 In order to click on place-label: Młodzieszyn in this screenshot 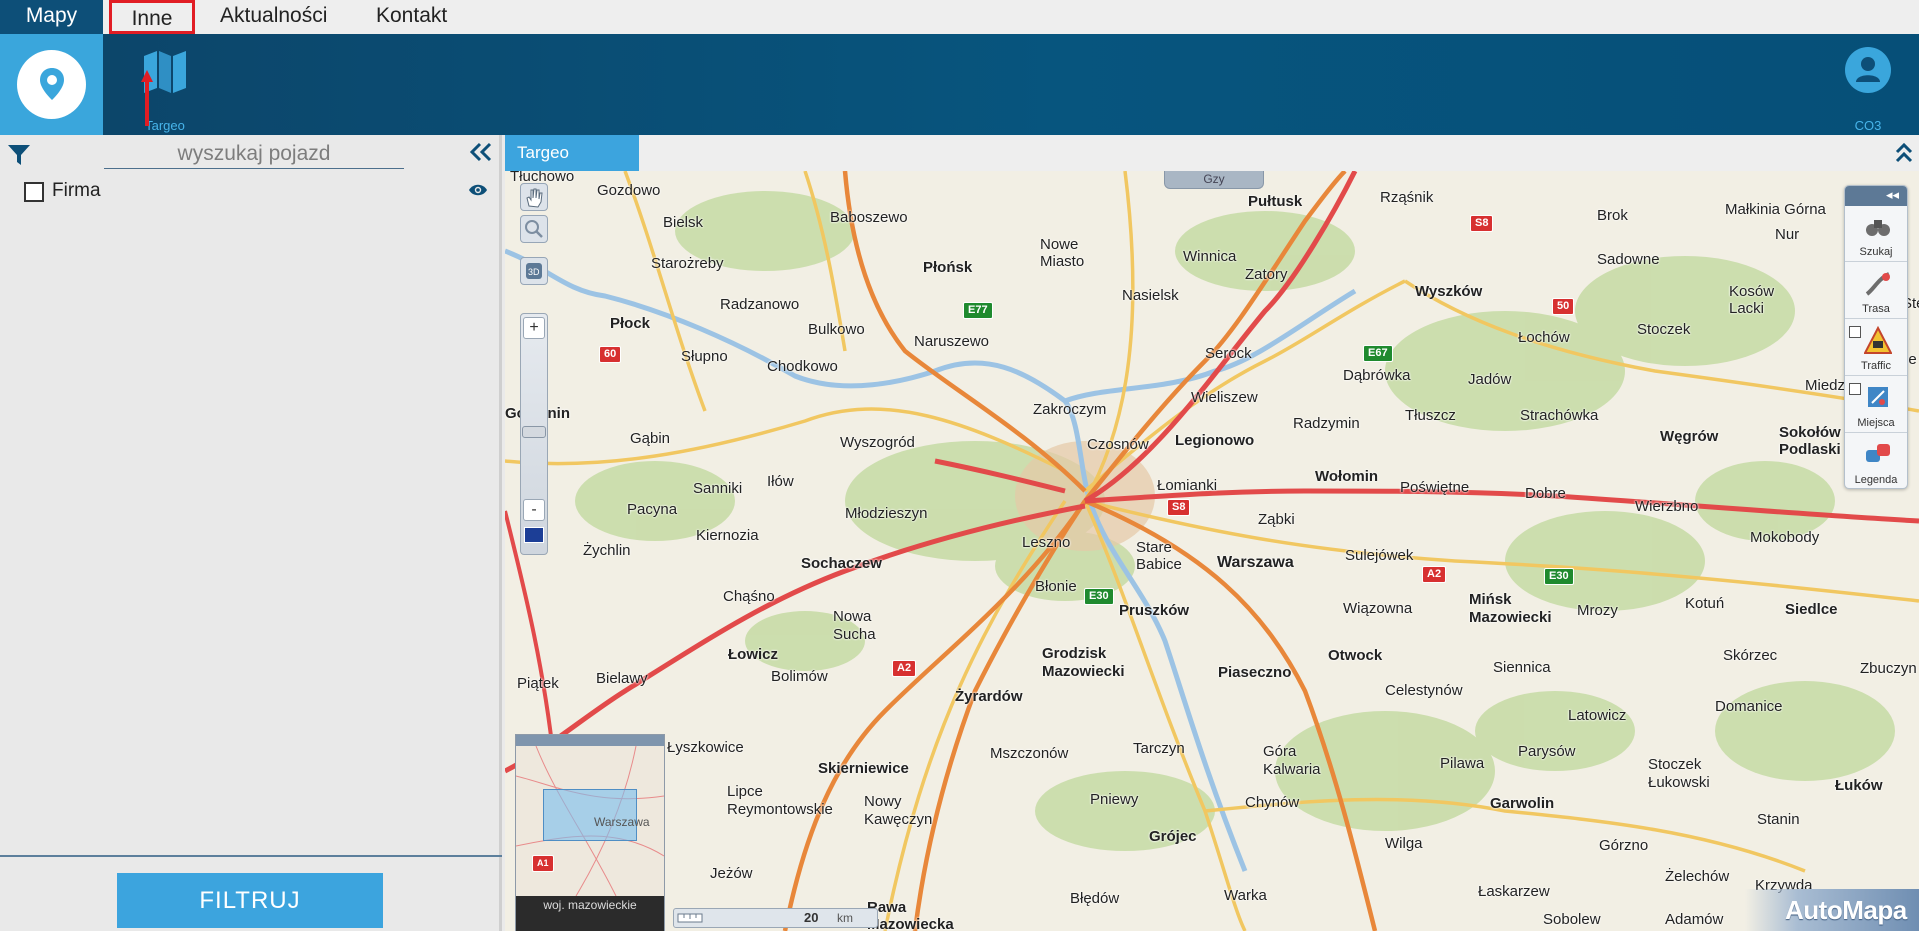, I will do `click(886, 513)`.